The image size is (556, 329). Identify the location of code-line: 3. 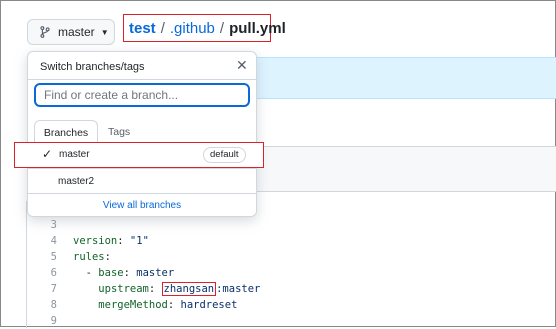
(287, 225).